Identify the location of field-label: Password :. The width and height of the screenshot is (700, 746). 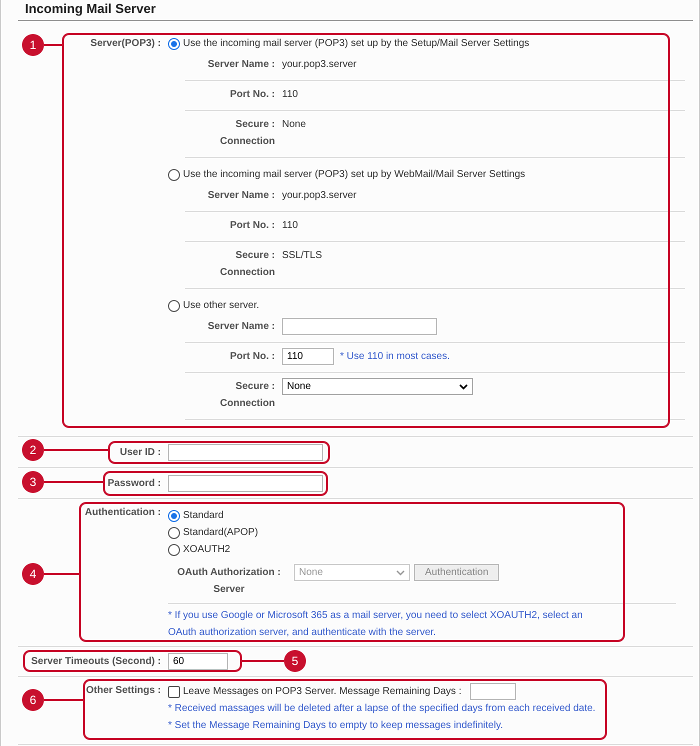
(134, 483).